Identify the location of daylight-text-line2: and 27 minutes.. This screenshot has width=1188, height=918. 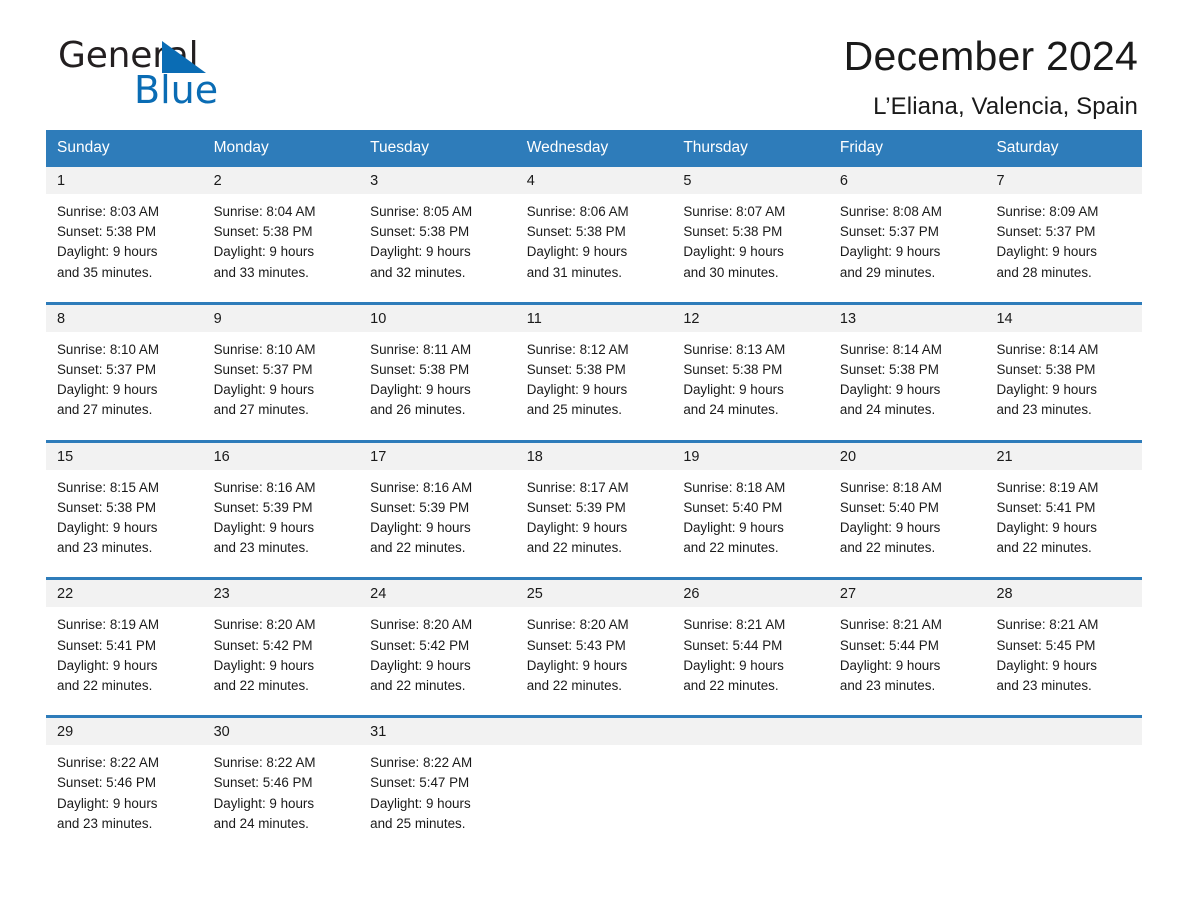
(105, 410).